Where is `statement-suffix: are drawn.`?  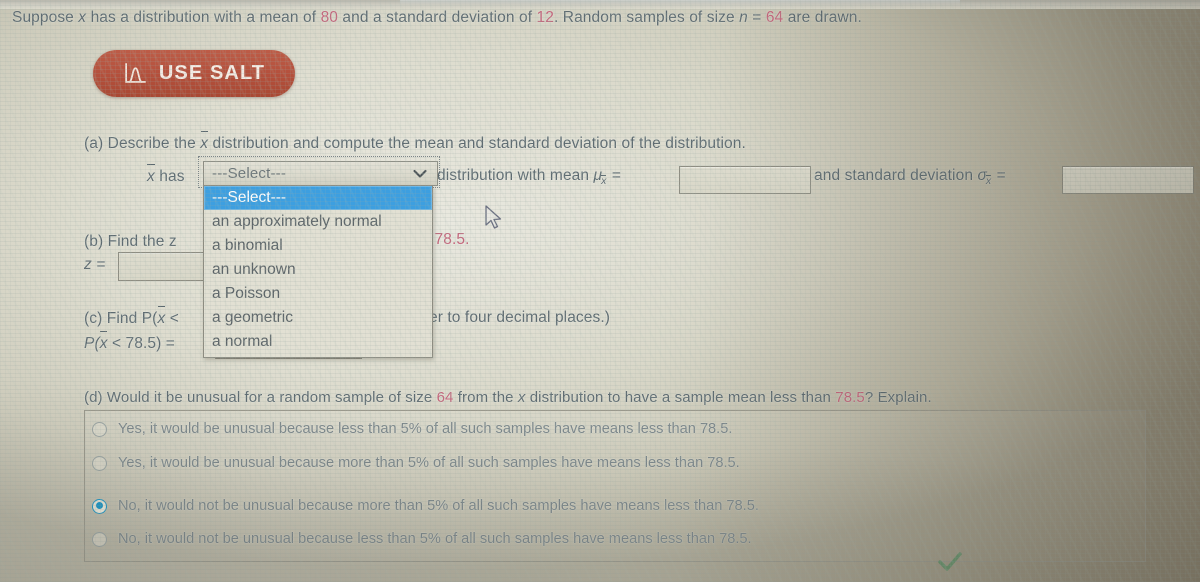
statement-suffix: are drawn. is located at coordinates (822, 17).